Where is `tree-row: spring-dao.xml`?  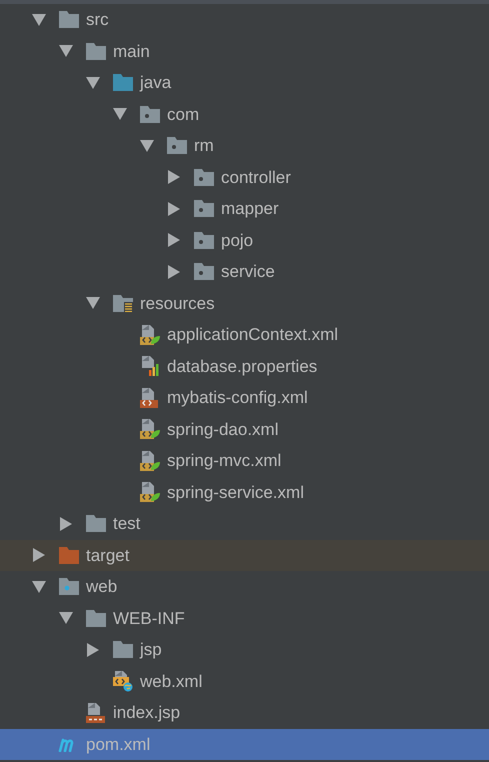
tree-row: spring-dao.xml is located at coordinates (244, 429).